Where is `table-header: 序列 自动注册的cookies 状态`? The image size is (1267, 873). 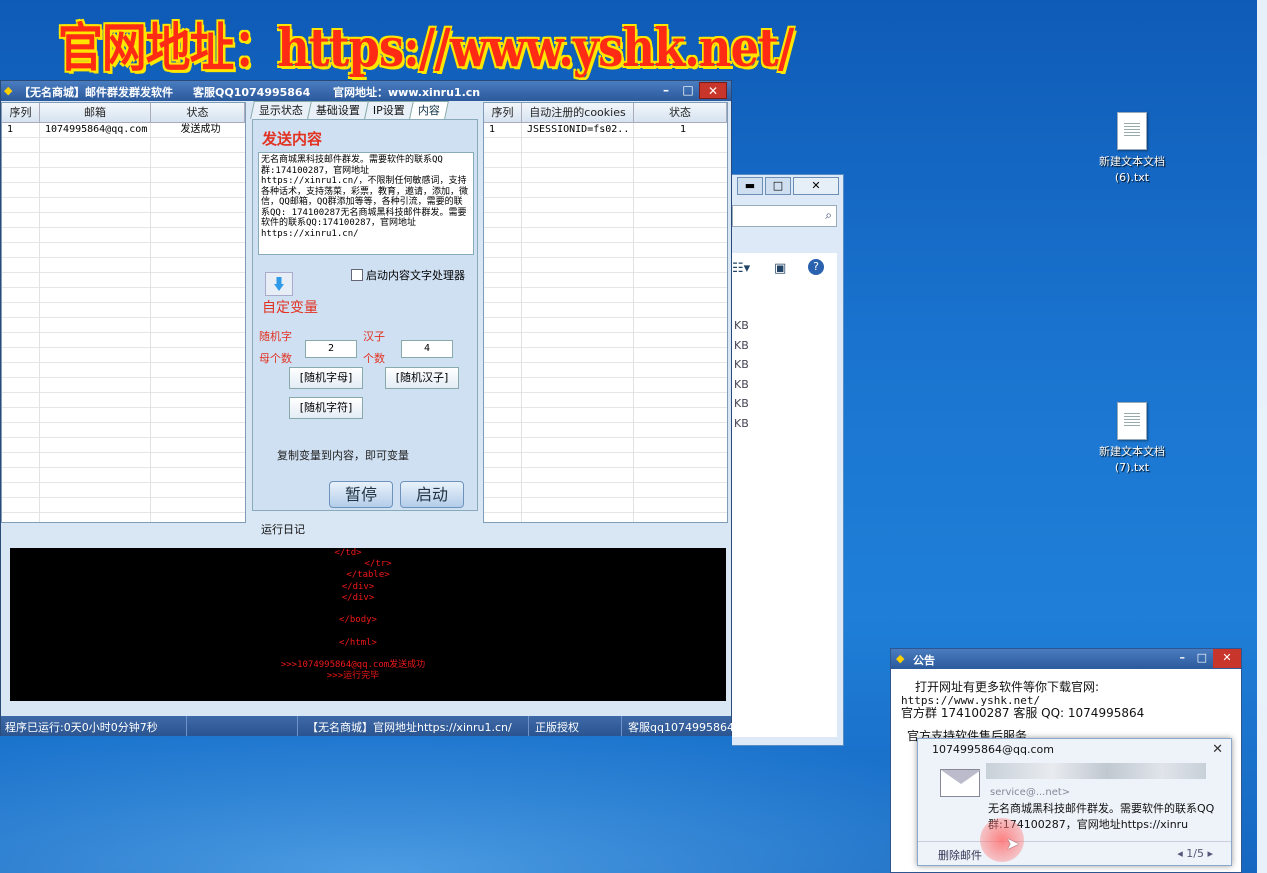 table-header: 序列 自动注册的cookies 状态 is located at coordinates (605, 113).